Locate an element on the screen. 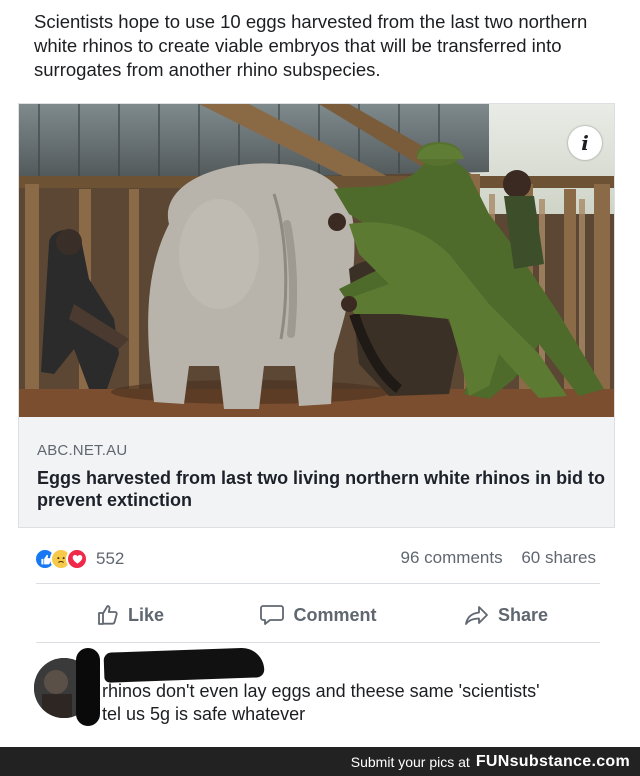  thumbs-up-icon is located at coordinates (108, 615).